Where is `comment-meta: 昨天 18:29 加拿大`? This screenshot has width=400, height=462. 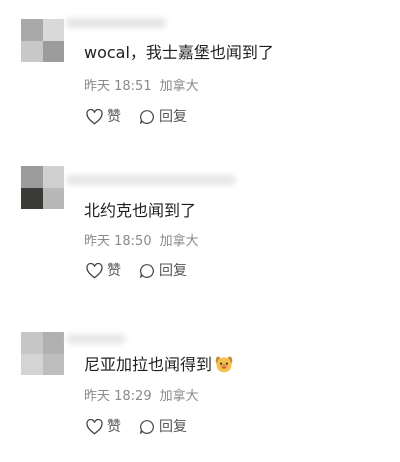
comment-meta: 昨天 18:29 加拿大 is located at coordinates (145, 397).